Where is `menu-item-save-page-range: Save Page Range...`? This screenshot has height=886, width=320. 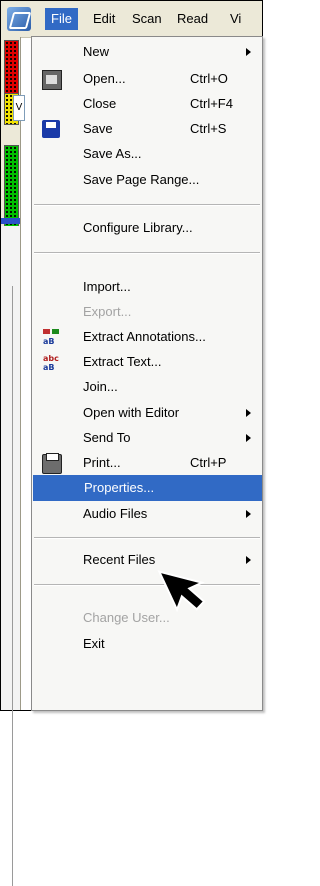
menu-item-save-page-range: Save Page Range... is located at coordinates (147, 180).